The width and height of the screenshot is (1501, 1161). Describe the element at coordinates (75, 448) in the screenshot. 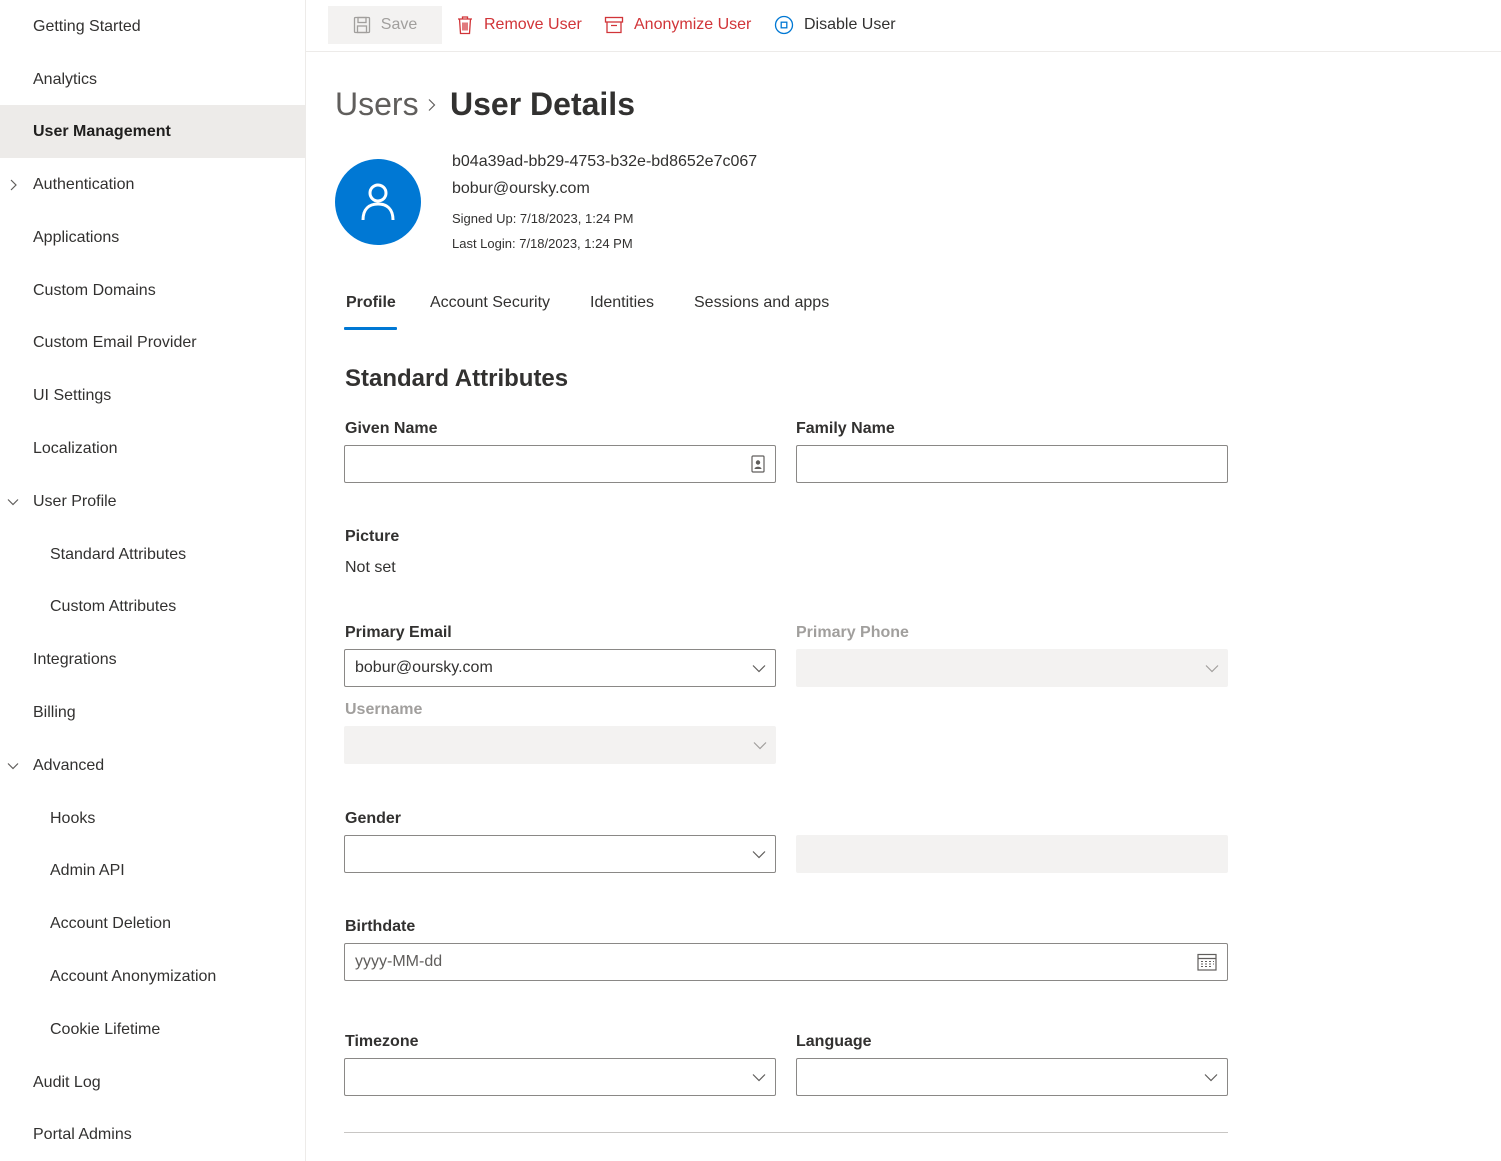

I see `sidebar-item-label: Localization` at that location.